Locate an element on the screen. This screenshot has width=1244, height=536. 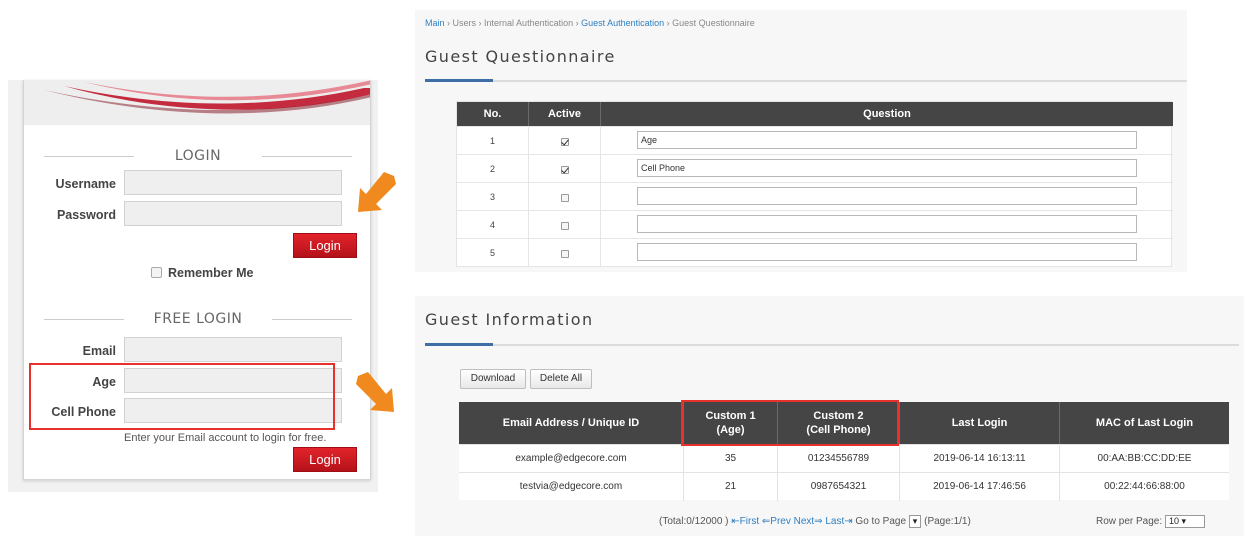
username-label: Username is located at coordinates (85, 184).